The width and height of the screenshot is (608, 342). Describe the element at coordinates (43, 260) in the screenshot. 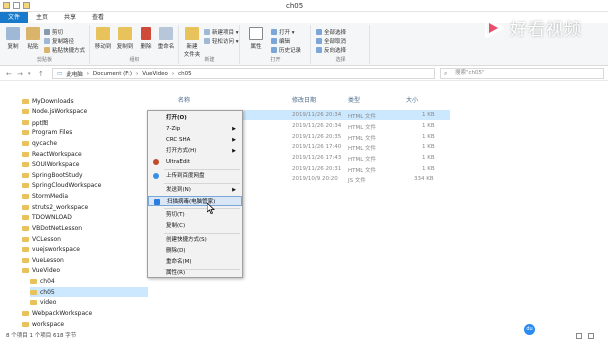

I see `nav-item: VueLesson` at that location.